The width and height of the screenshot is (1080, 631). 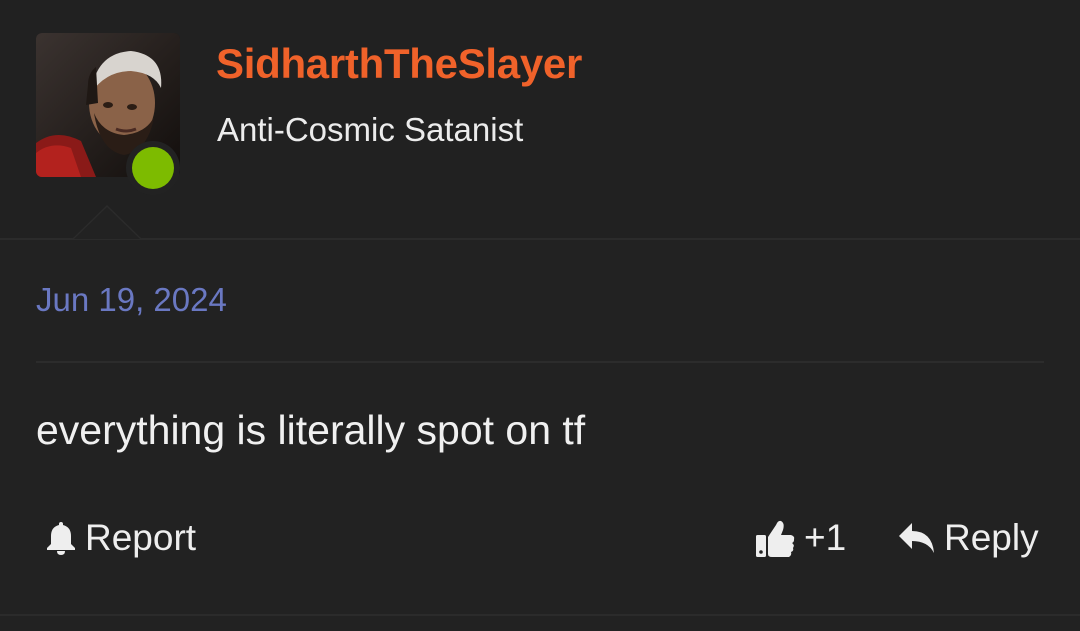 What do you see at coordinates (991, 537) in the screenshot?
I see `reply-label: Reply` at bounding box center [991, 537].